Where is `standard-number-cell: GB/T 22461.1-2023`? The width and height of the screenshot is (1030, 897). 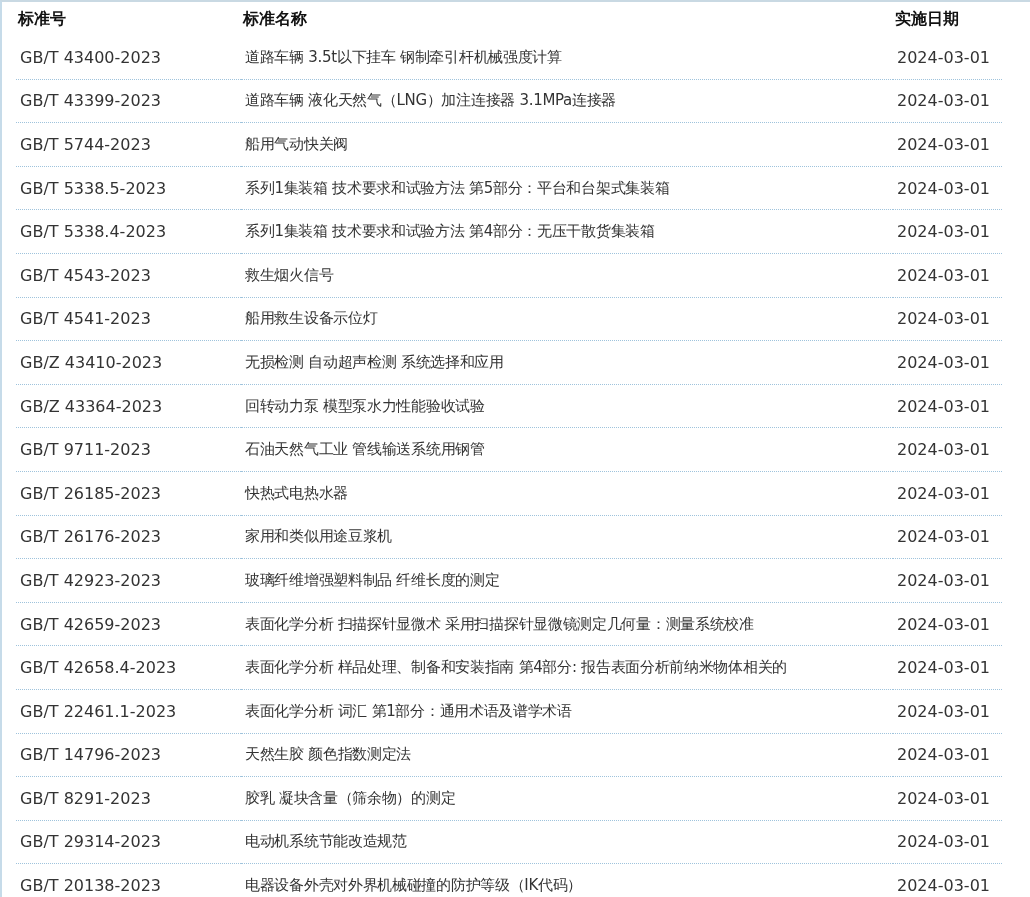
standard-number-cell: GB/T 22461.1-2023 is located at coordinates (128, 711).